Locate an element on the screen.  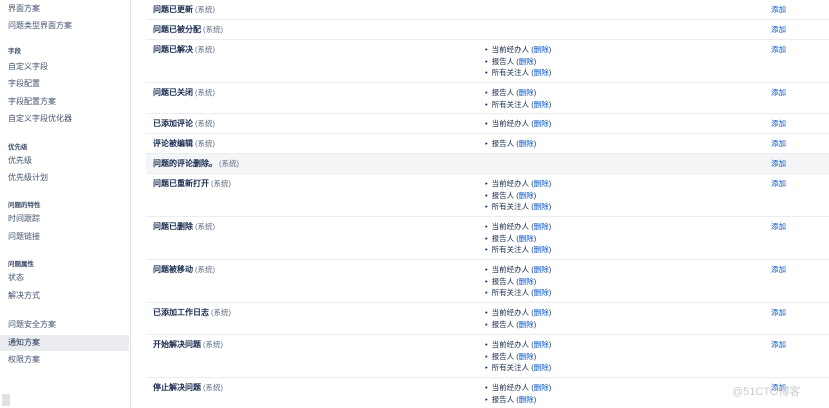
sidebar-item: 优先级计划 is located at coordinates (64, 178).